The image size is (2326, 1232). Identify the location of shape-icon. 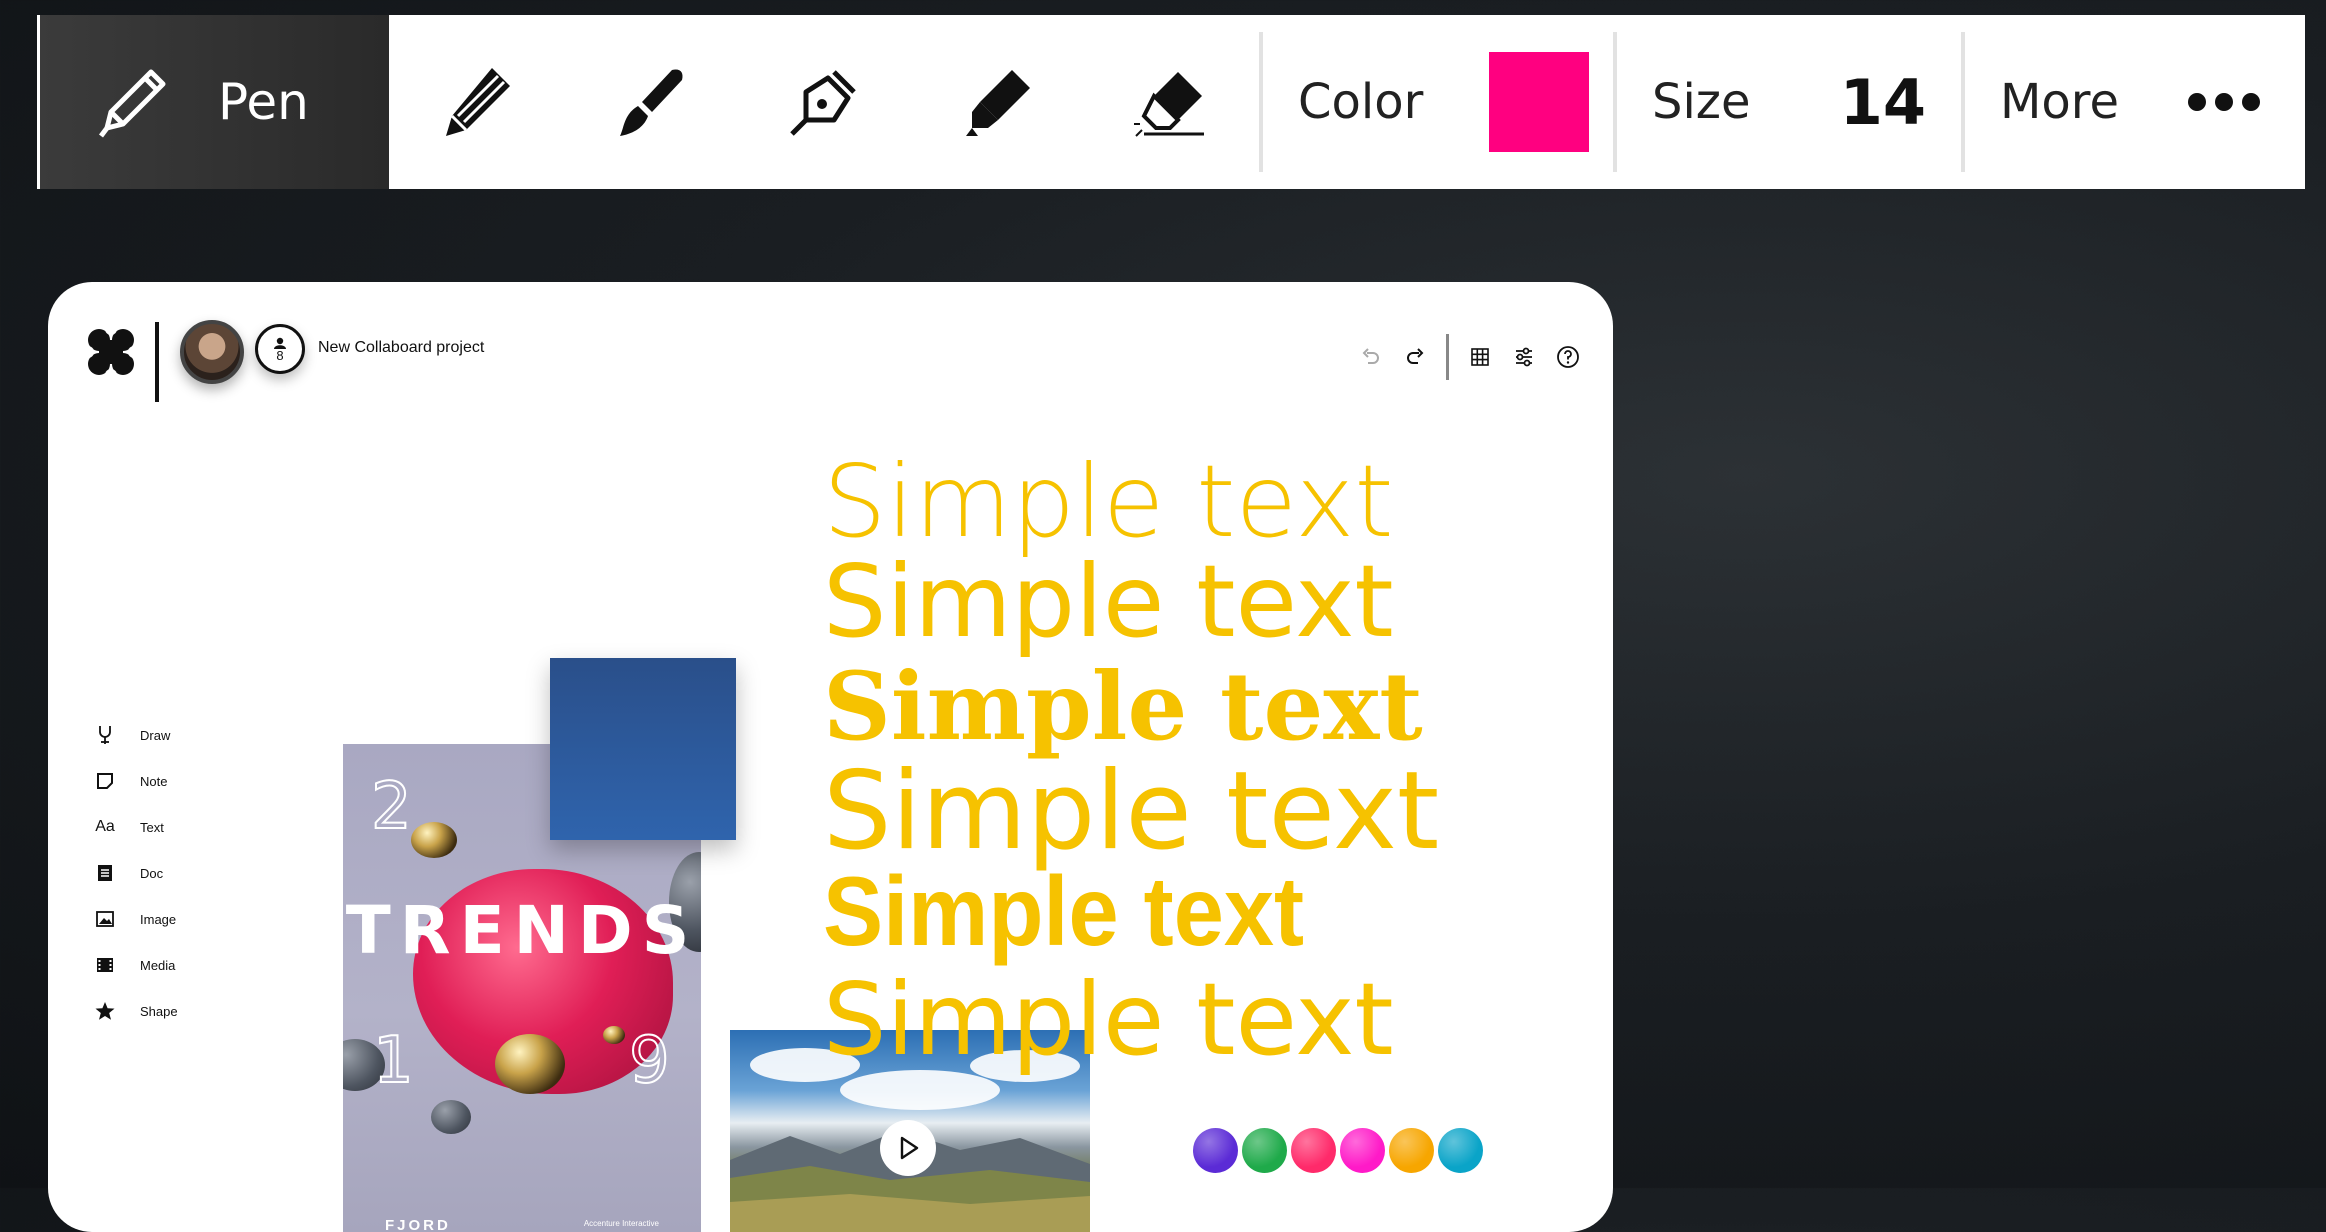
(105, 1011).